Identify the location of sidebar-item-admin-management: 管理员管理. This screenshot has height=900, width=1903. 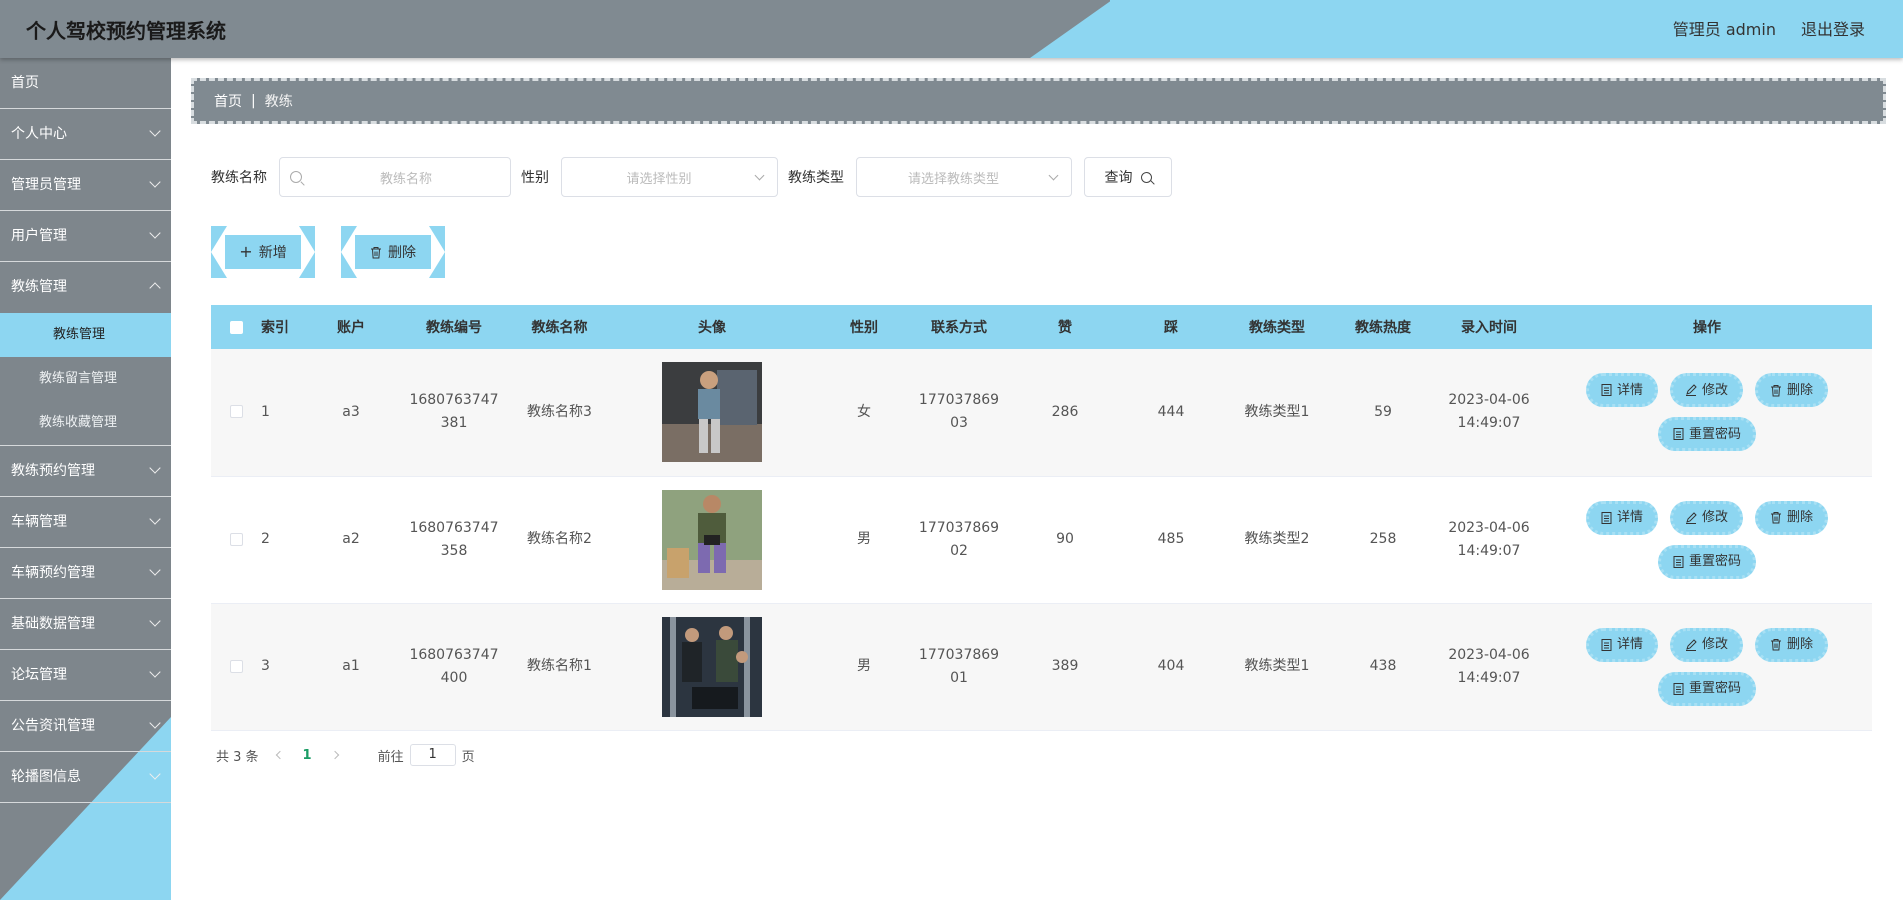
(85, 185).